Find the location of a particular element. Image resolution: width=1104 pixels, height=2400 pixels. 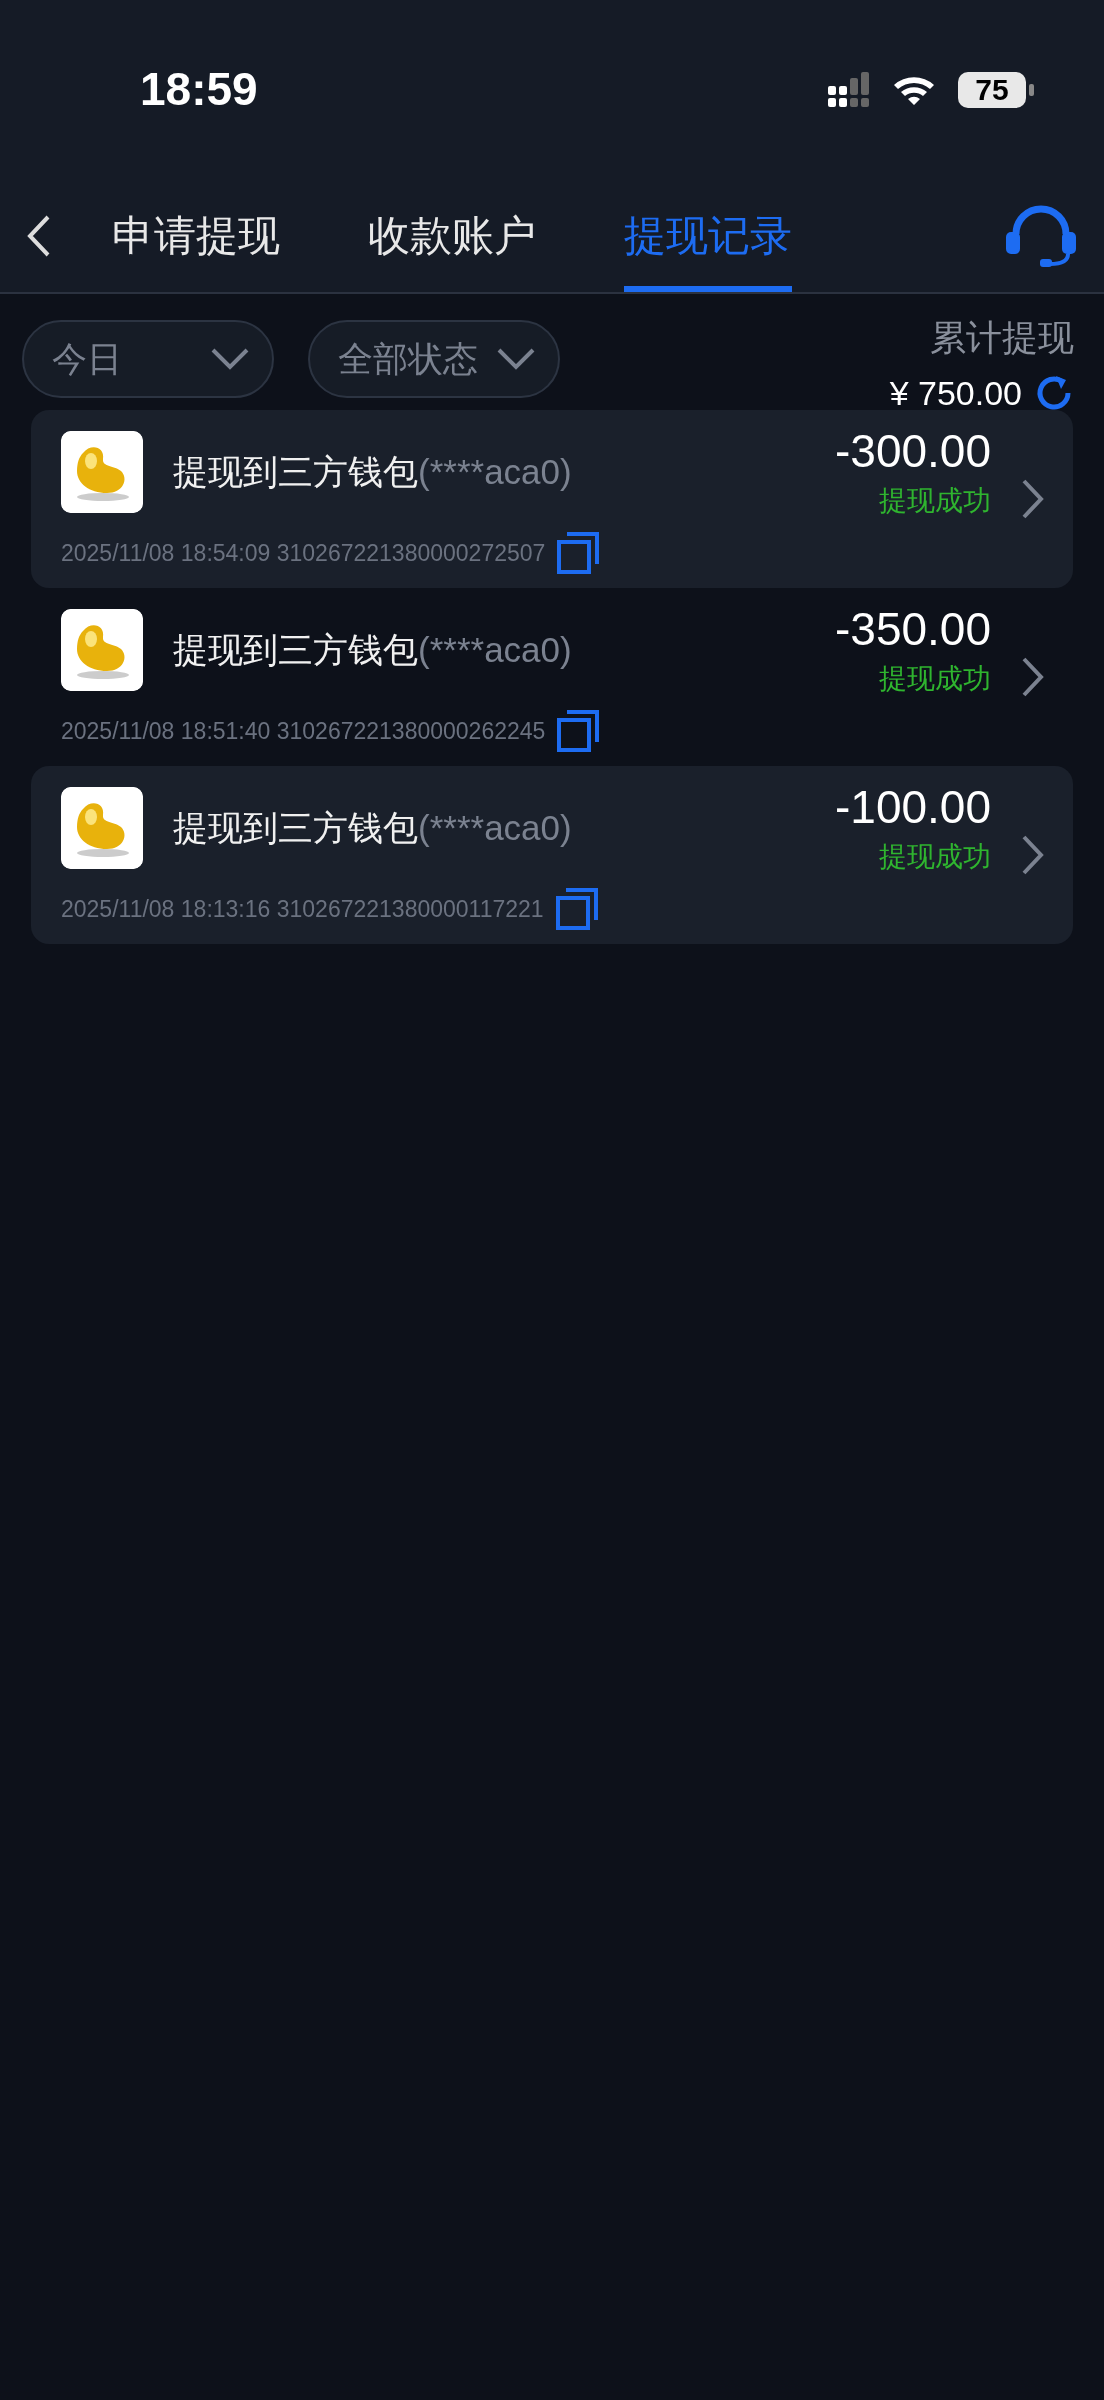

record-card: 提现到三方钱包(****aca0) -300.00 提现成功 2025/11/08 18:54:09 310267221380000272507 is located at coordinates (552, 499).